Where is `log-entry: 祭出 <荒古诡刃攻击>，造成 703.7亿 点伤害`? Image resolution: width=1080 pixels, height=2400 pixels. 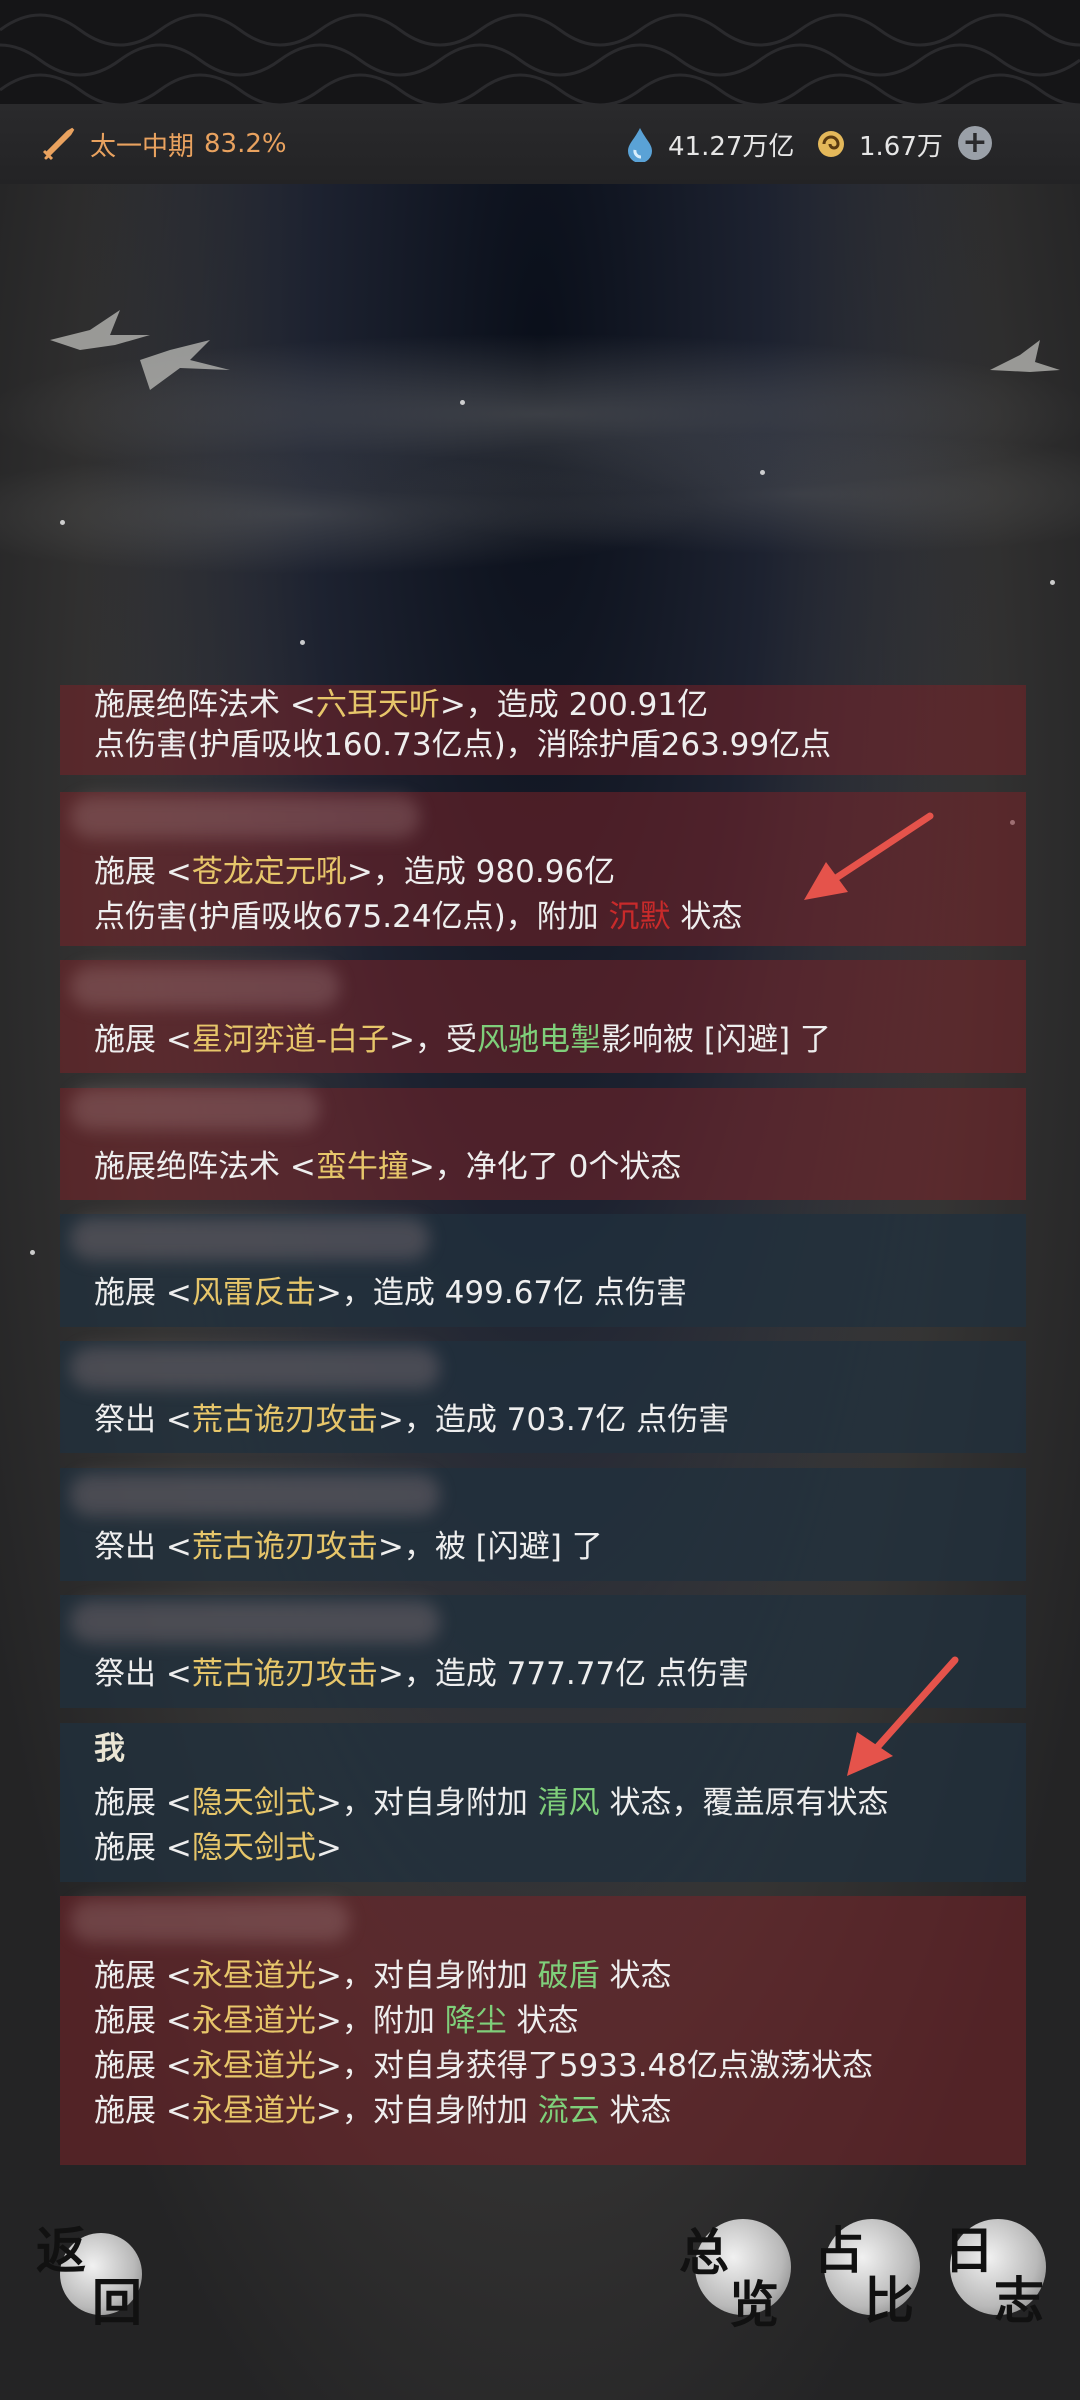
log-entry: 祭出 <荒古诡刃攻击>，造成 703.7亿 点伤害 is located at coordinates (543, 1397).